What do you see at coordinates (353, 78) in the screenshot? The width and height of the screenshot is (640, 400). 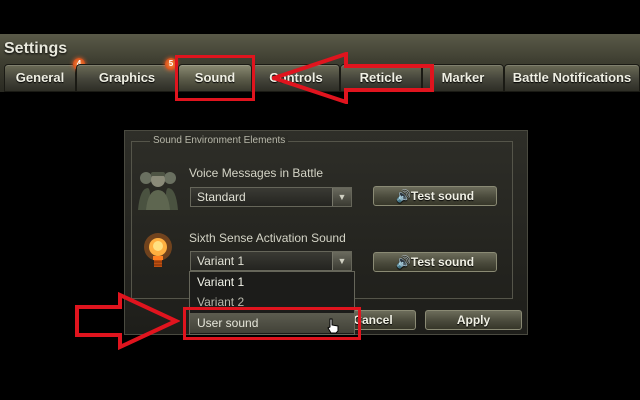 I see `arrow-left-icon` at bounding box center [353, 78].